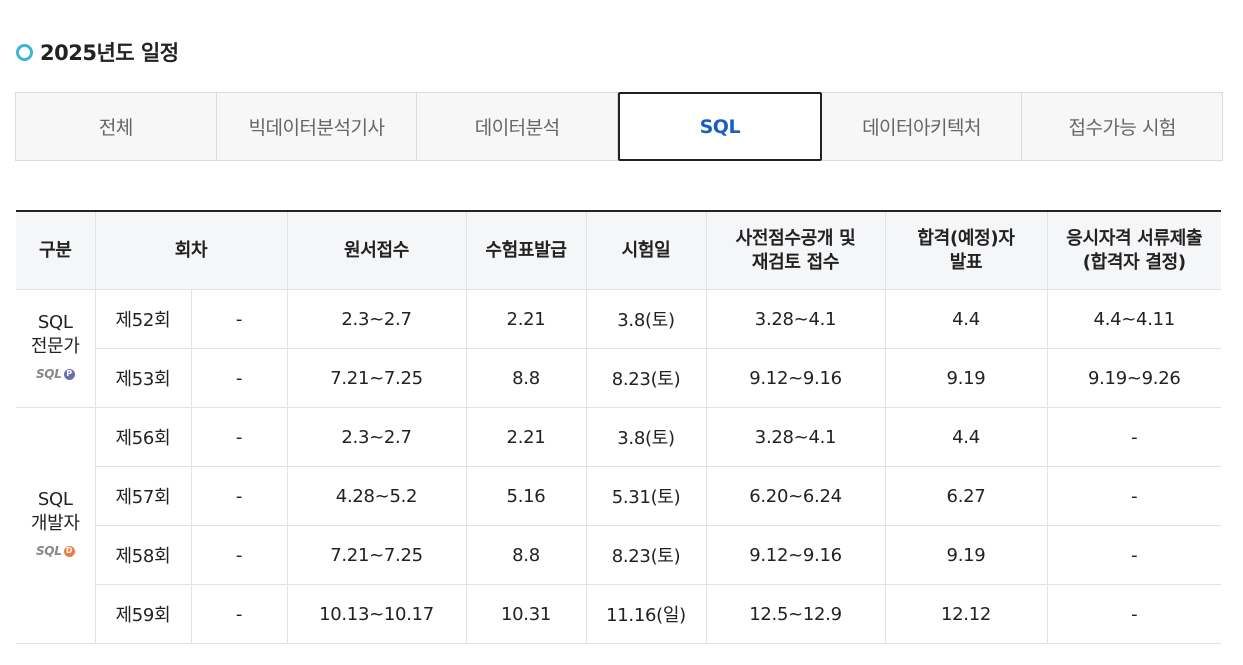 The width and height of the screenshot is (1243, 665). I want to click on cell-round: 제56회, so click(143, 437).